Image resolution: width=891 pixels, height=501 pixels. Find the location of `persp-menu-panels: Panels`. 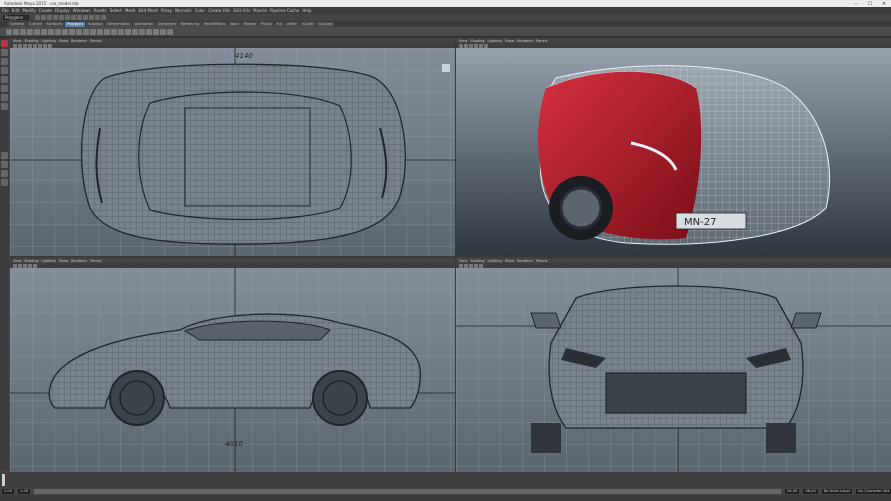

persp-menu-panels: Panels is located at coordinates (541, 41).